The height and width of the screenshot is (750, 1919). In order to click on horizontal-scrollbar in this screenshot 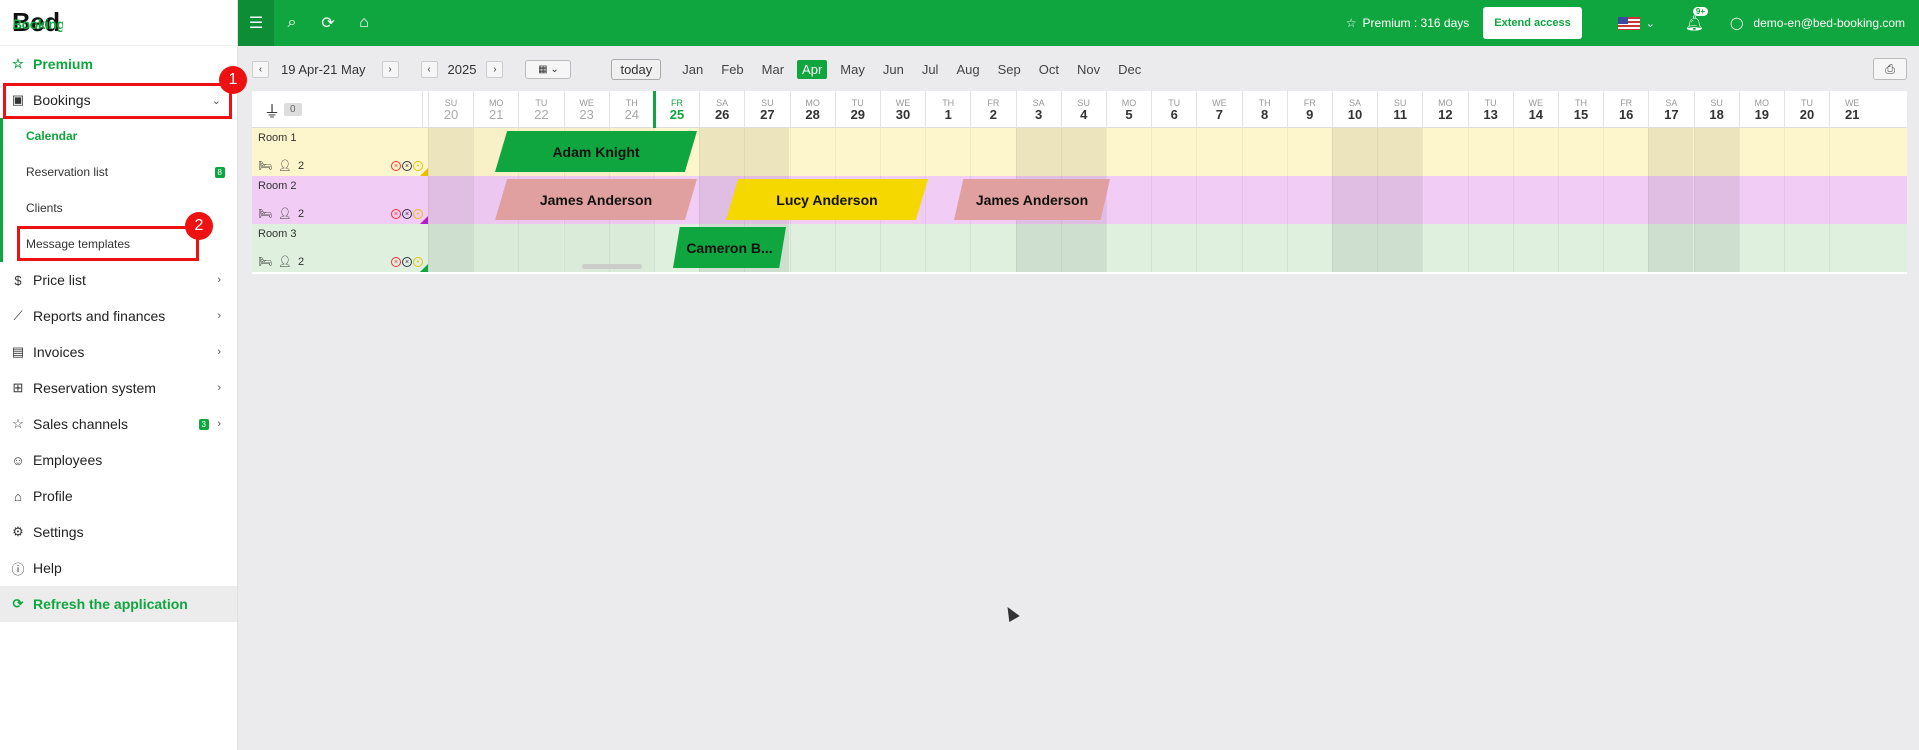, I will do `click(612, 266)`.